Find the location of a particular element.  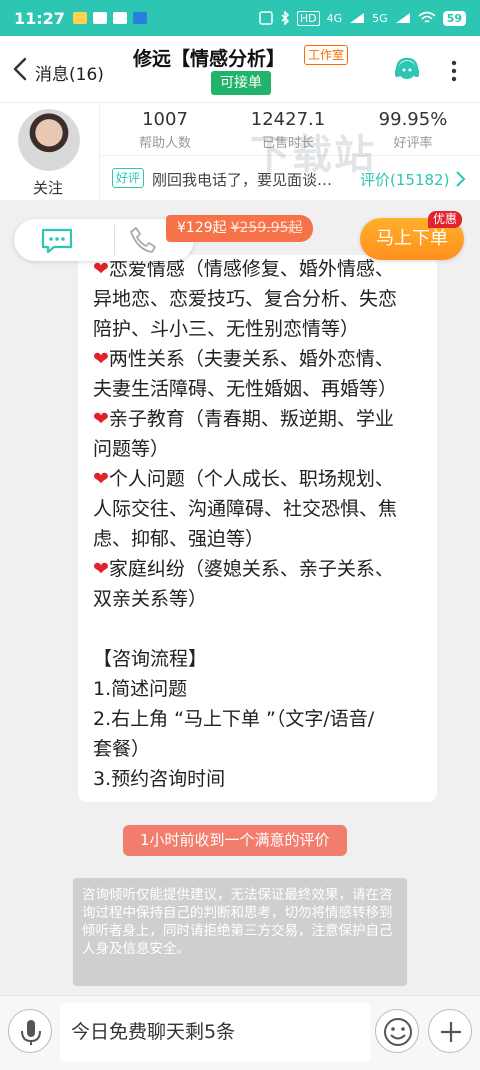

stat-label: 帮助人数 is located at coordinates (164, 143).